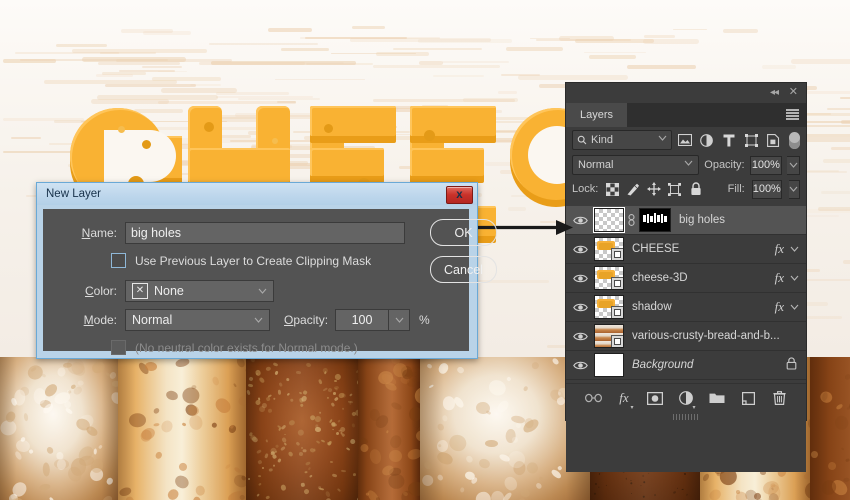 This screenshot has height=500, width=850. Describe the element at coordinates (686, 115) in the screenshot. I see `panel-tab-row: Layers` at that location.